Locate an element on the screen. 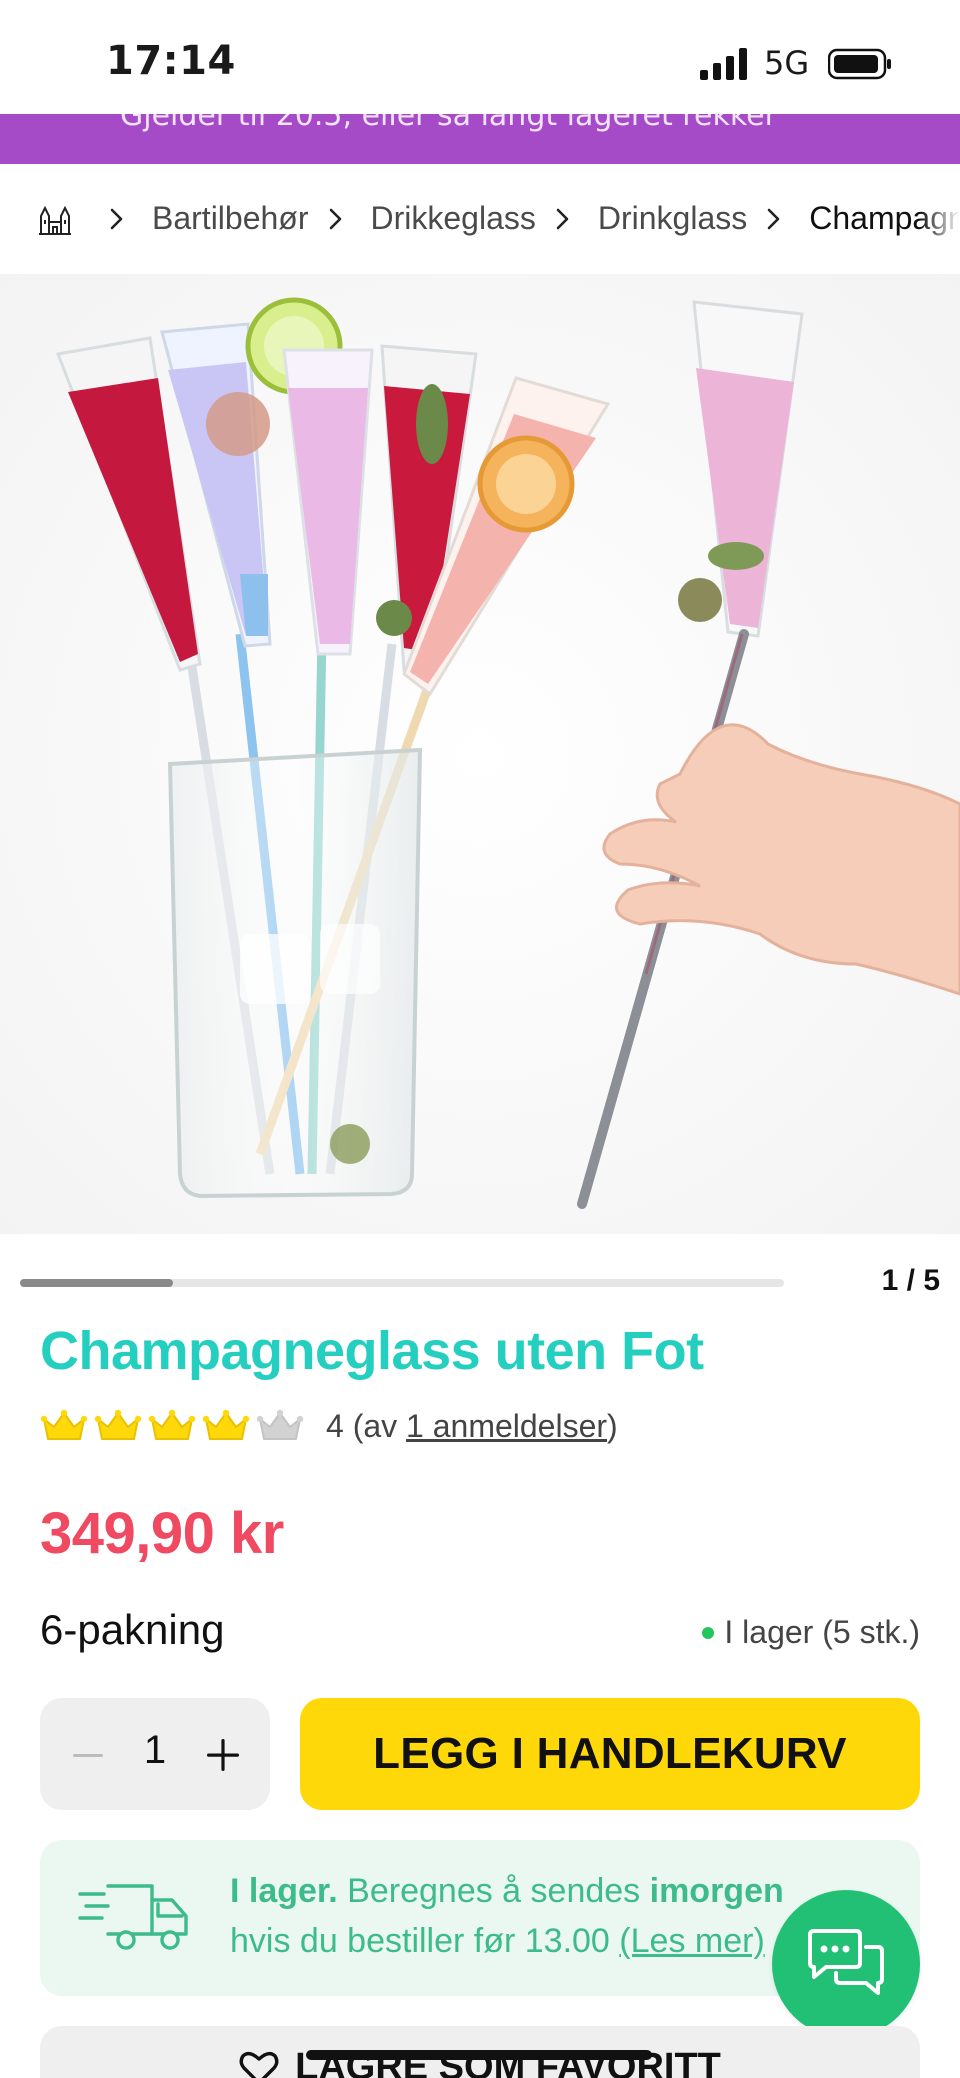  reviews-link: 1 anmeldelser is located at coordinates (506, 1426).